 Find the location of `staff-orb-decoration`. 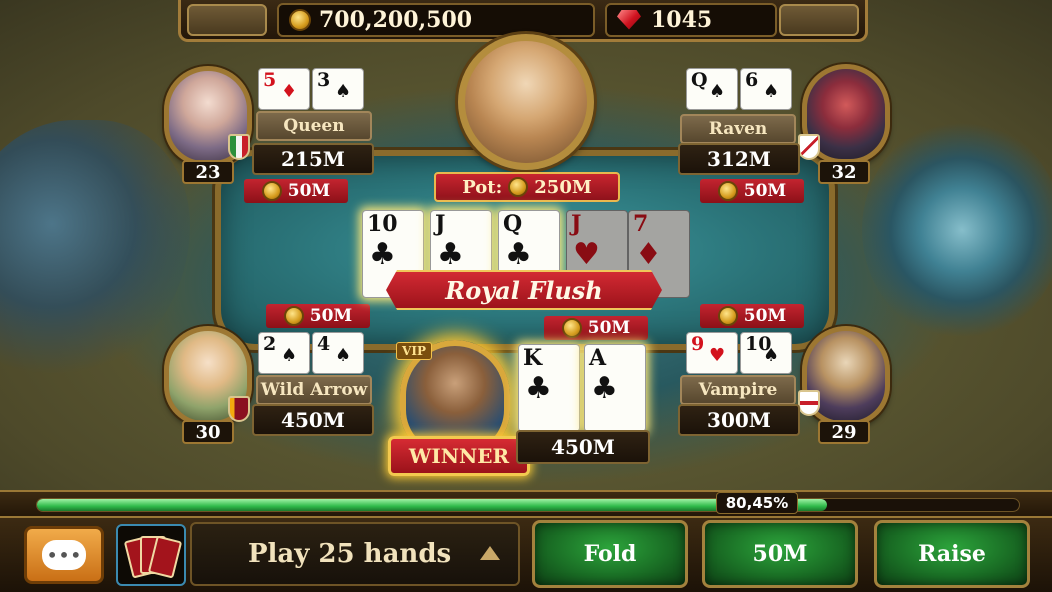

staff-orb-decoration is located at coordinates (957, 230).